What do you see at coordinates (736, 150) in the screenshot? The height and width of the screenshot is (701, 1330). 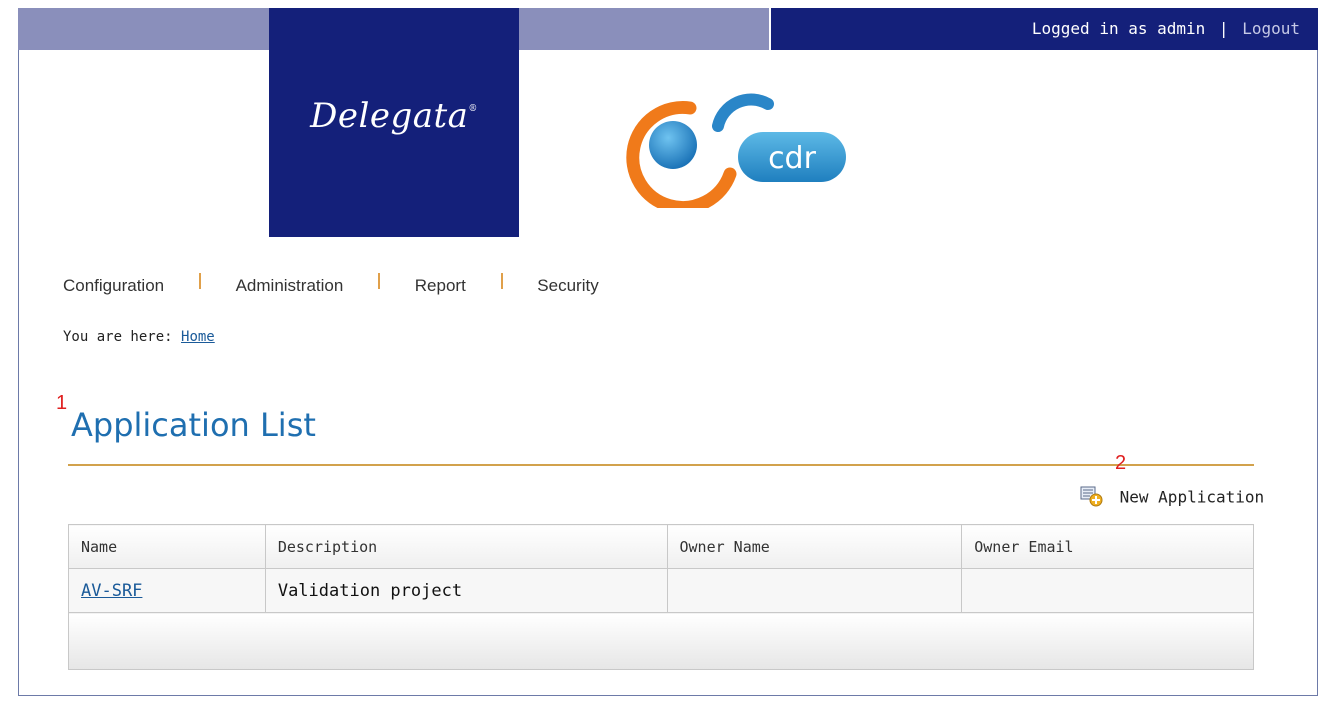 I see `cdr-logo-icon: cdr` at bounding box center [736, 150].